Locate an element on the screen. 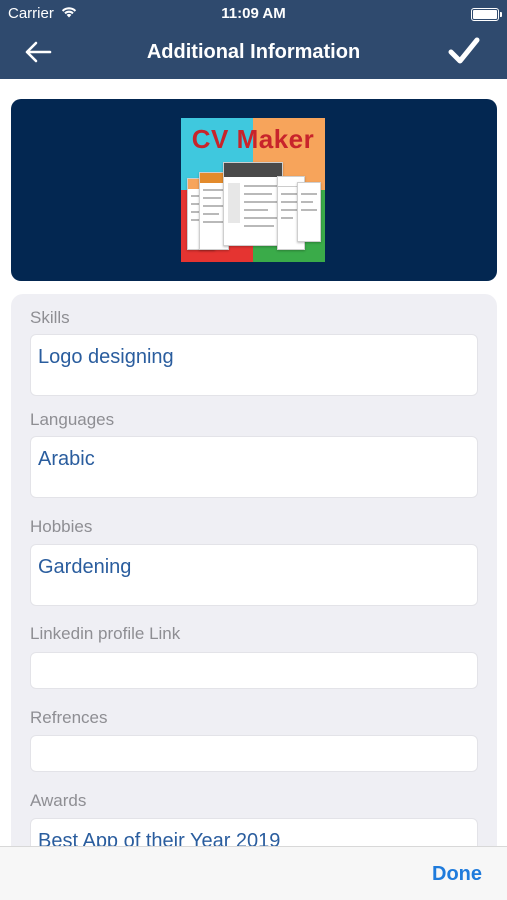  navigation-bar: Additional Information is located at coordinates (253, 53).